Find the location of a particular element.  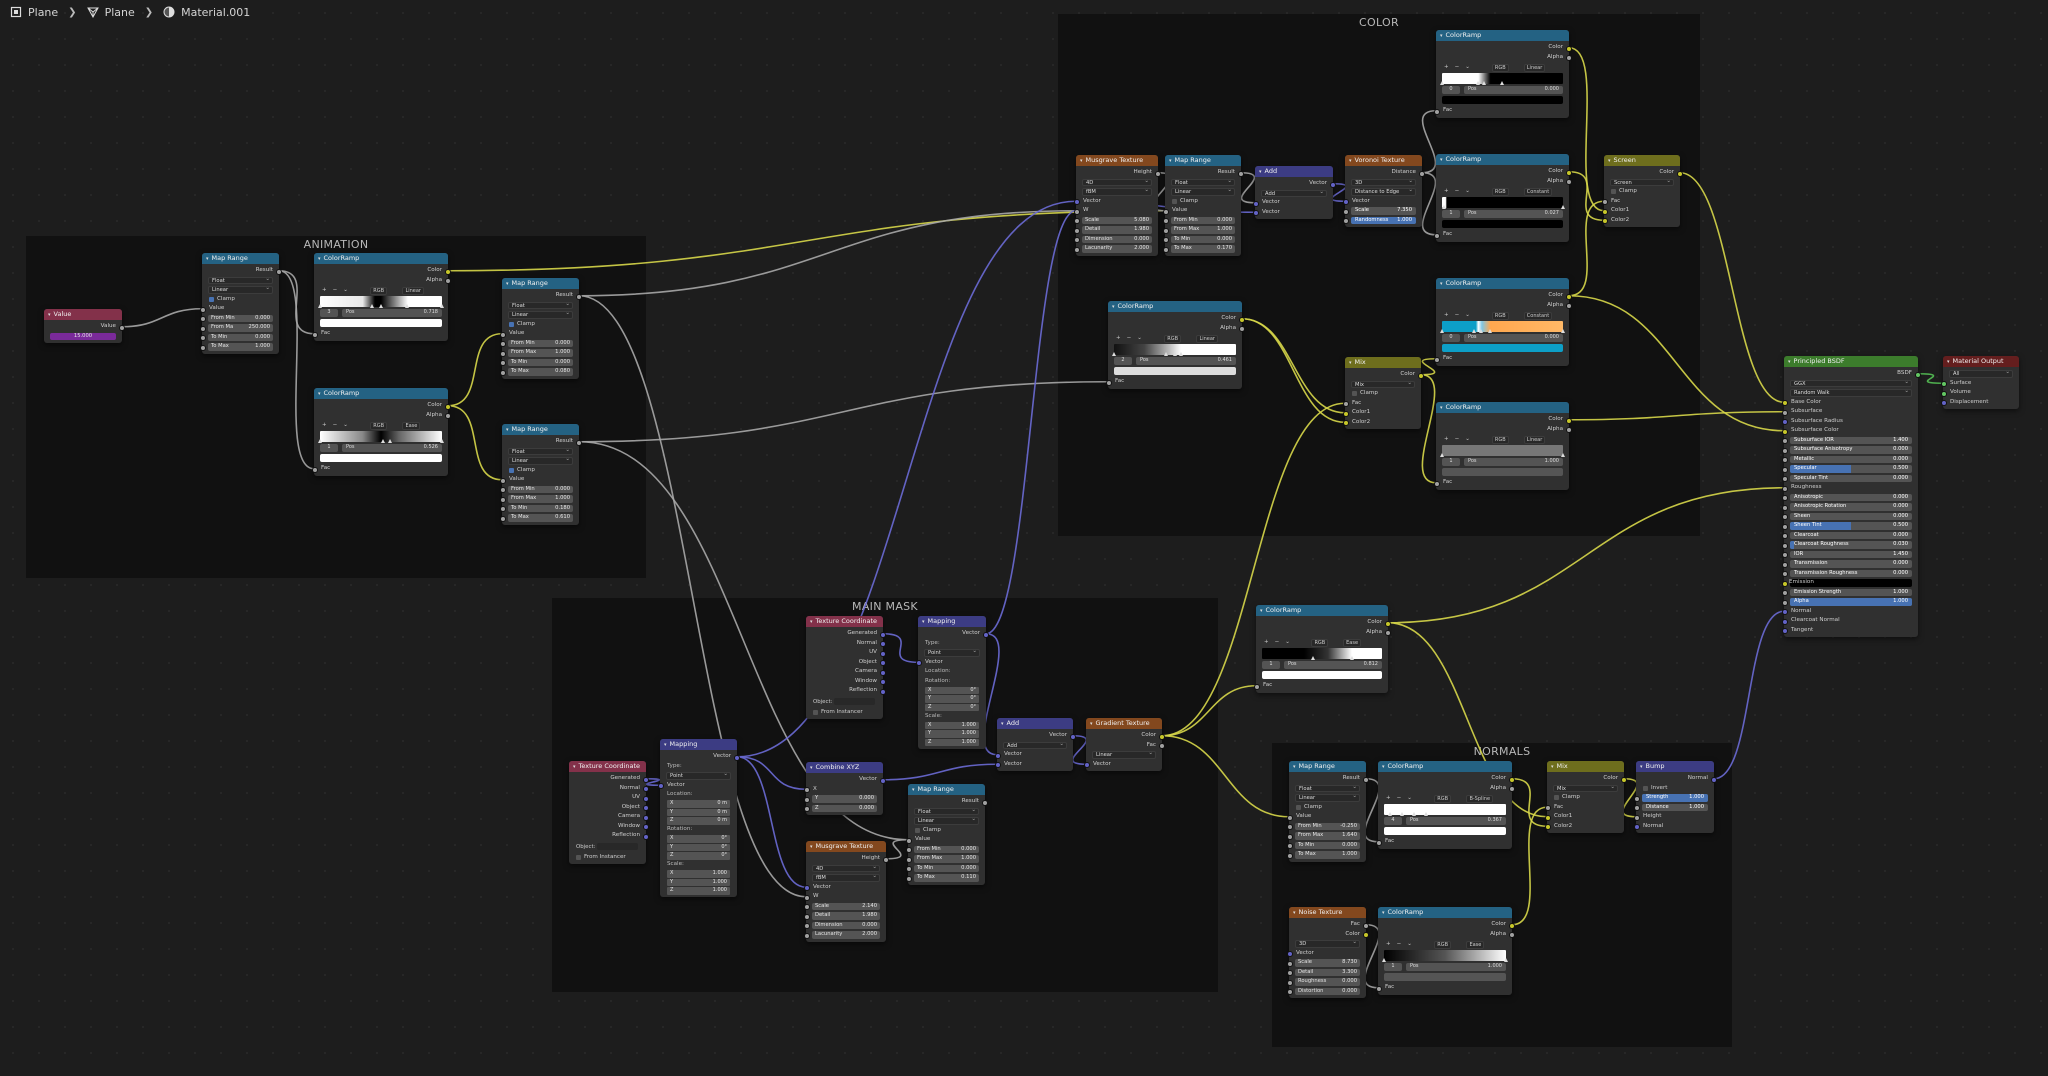

slider: Clearcoat Roughness 0.030 is located at coordinates (1851, 545).